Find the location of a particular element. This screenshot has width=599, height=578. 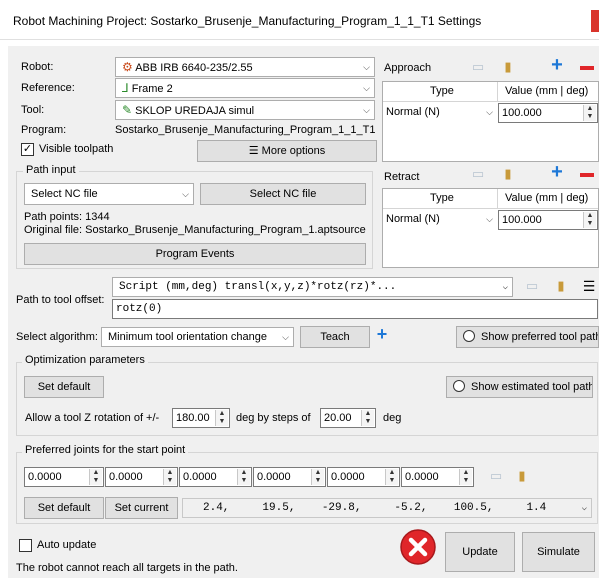

rotation-value: 180.00 is located at coordinates (193, 418).